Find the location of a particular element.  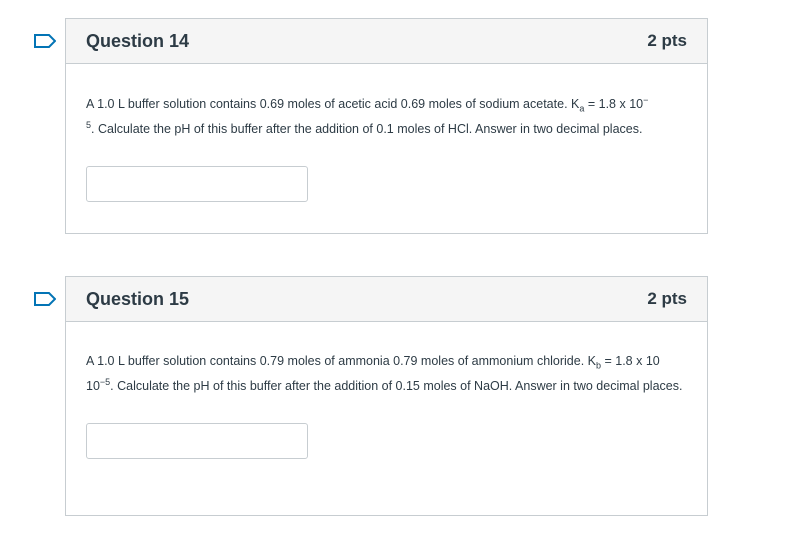

question-title: Question 14 is located at coordinates (138, 40).